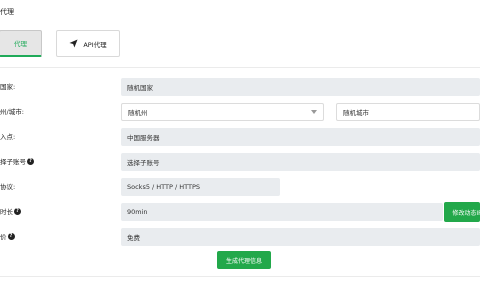 The image size is (480, 300). I want to click on subaccount-select: 选择子账号, so click(300, 162).